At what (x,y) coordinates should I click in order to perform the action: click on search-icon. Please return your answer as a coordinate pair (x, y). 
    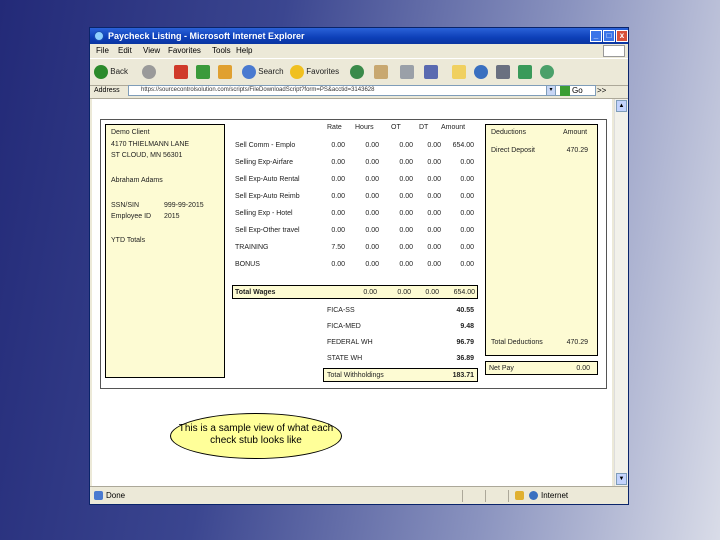
    Looking at the image, I should click on (249, 71).